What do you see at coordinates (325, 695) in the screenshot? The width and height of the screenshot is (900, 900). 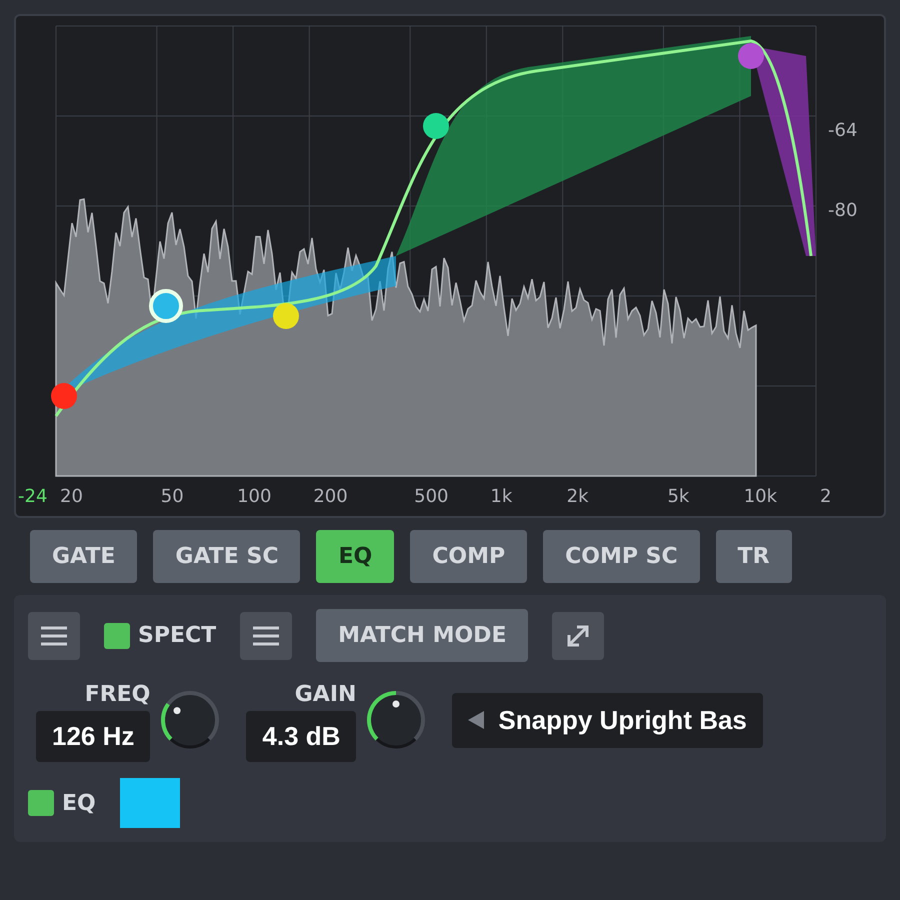 I see `parameter-label: GAIN` at bounding box center [325, 695].